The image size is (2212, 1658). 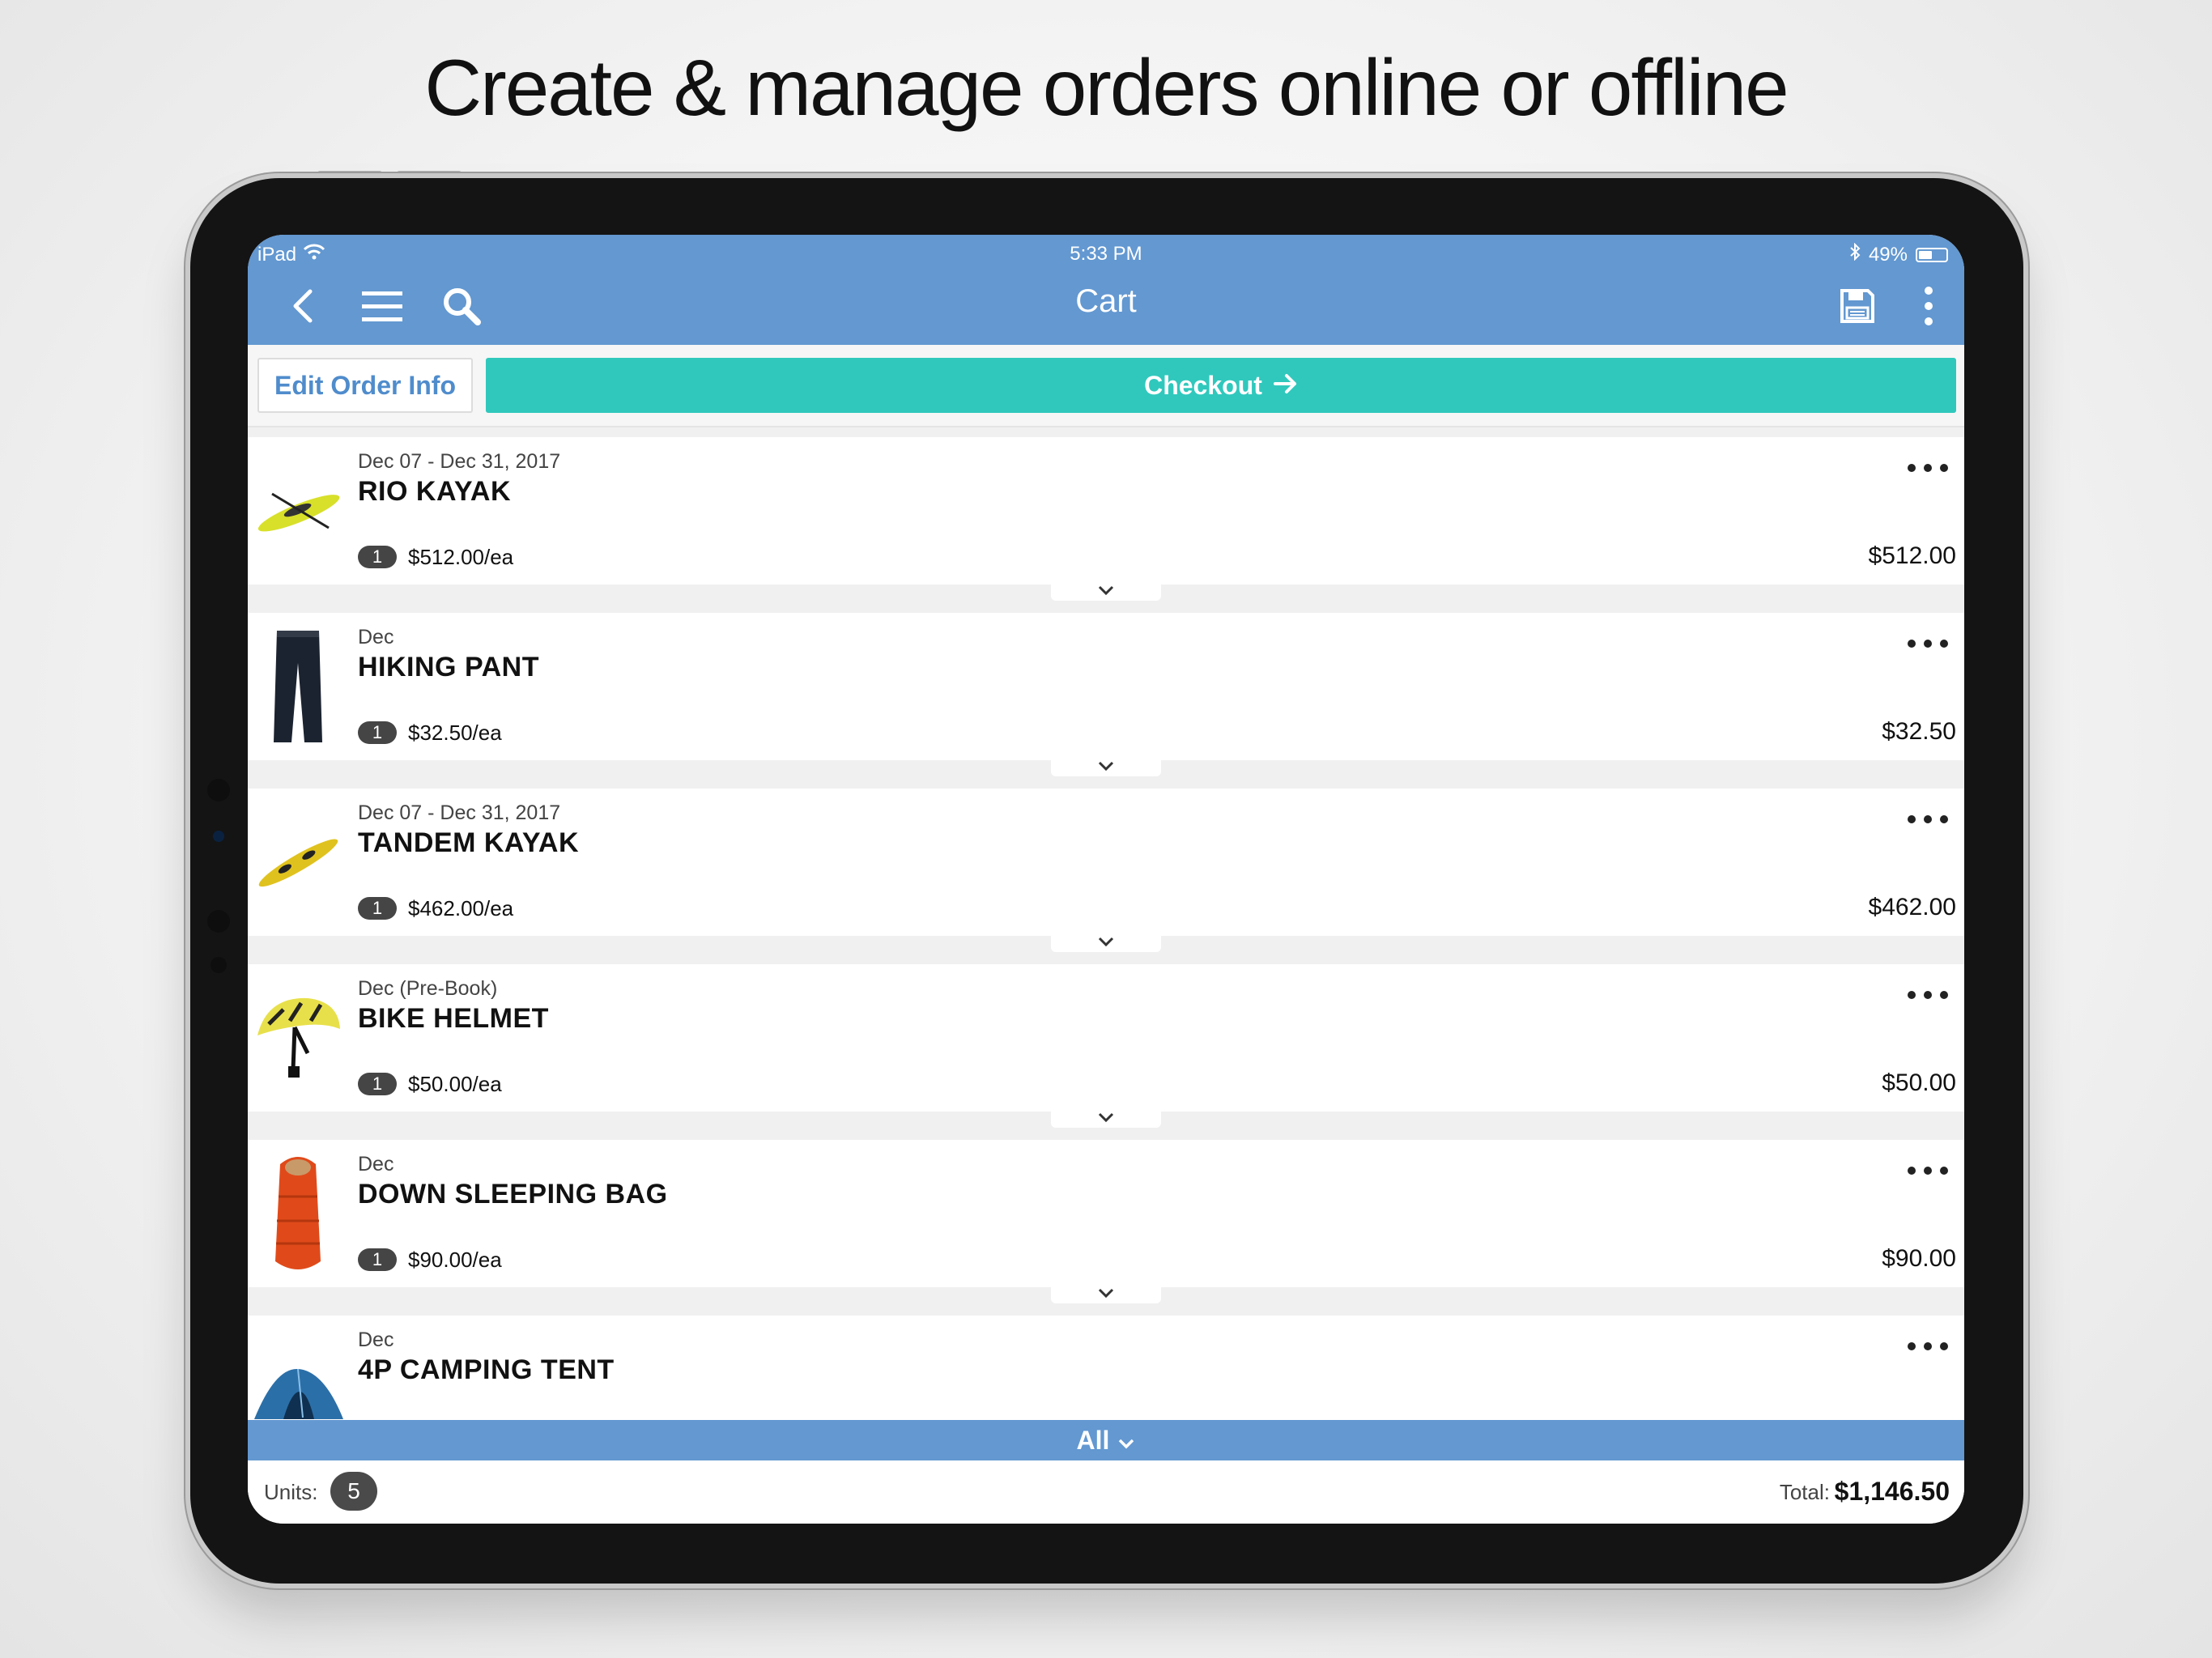 What do you see at coordinates (1929, 306) in the screenshot?
I see `more-vertical-icon` at bounding box center [1929, 306].